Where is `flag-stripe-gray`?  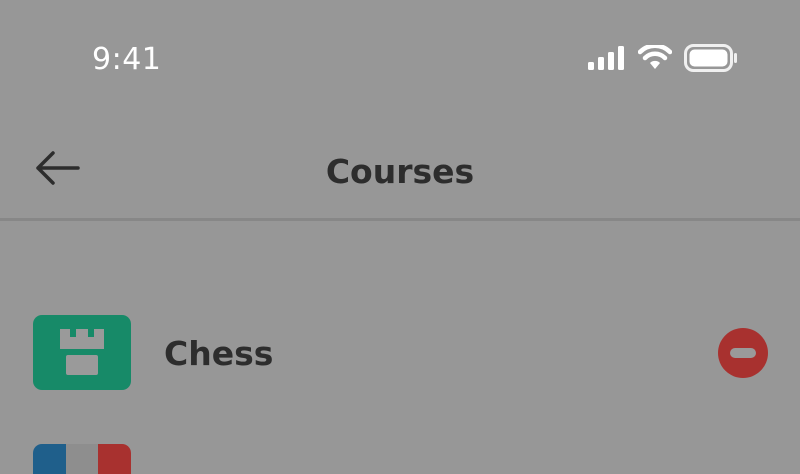
flag-stripe-gray is located at coordinates (82, 459).